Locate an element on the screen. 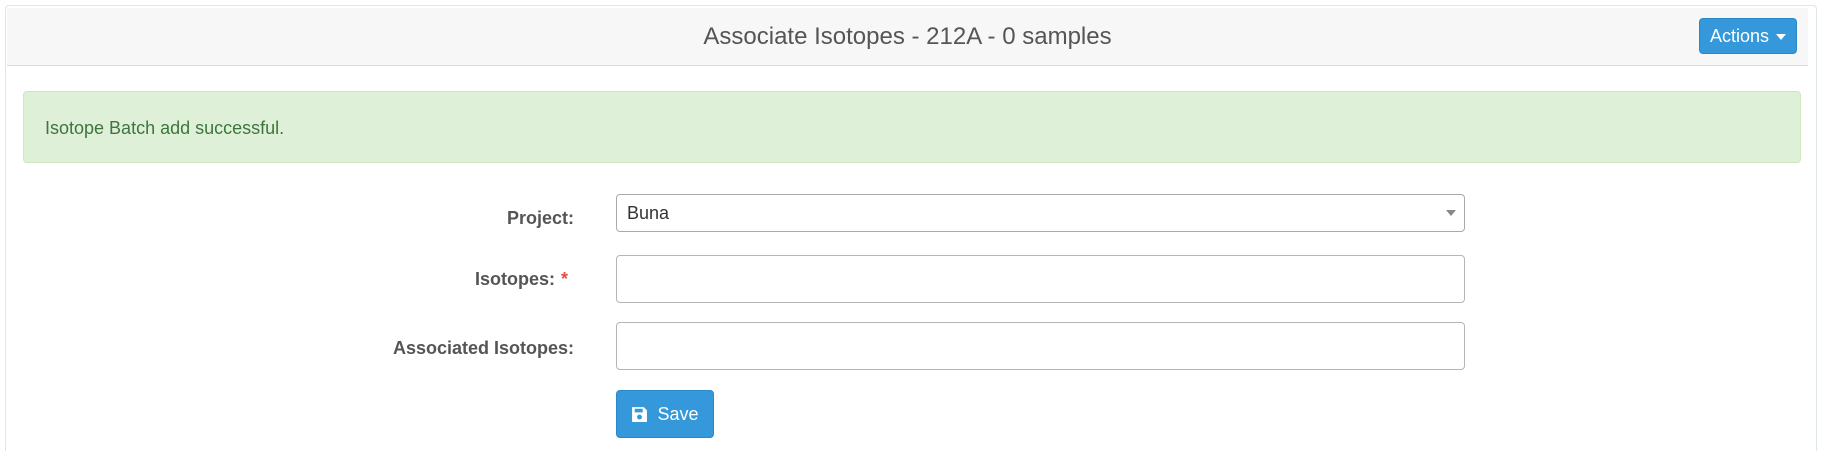  isotopes-label-text: Isotopes: is located at coordinates (514, 279).